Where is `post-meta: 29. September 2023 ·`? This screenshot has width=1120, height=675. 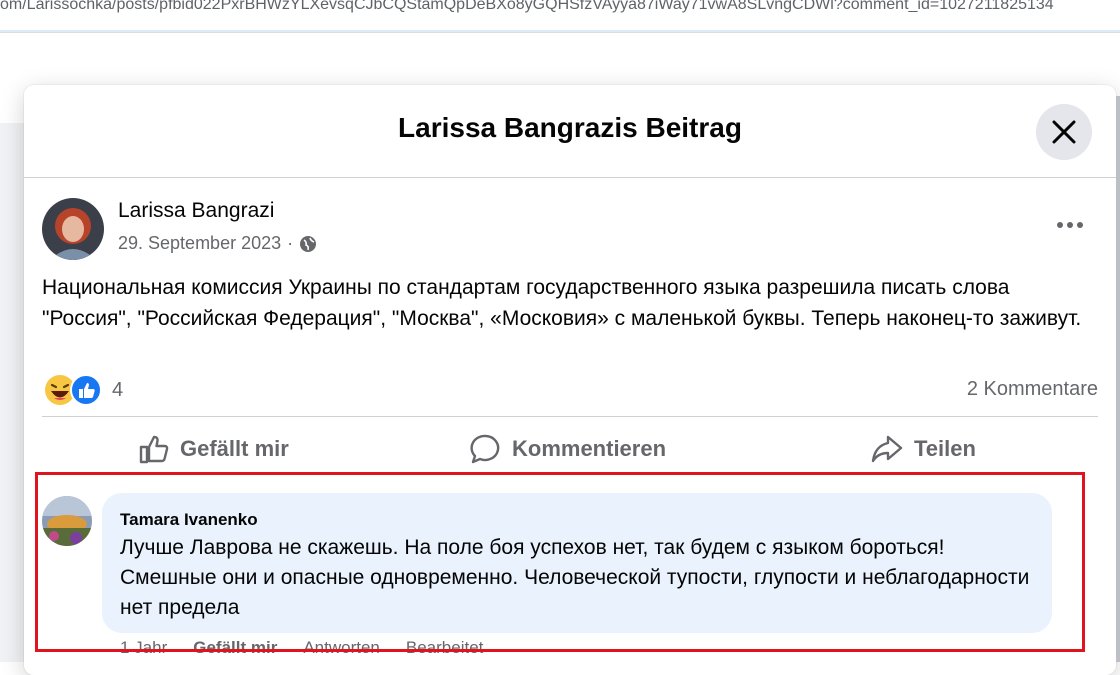
post-meta: 29. September 2023 · is located at coordinates (217, 243).